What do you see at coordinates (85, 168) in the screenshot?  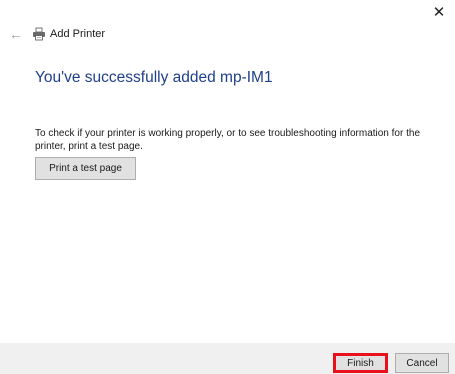 I see `print-test-page-button: Print a test page` at bounding box center [85, 168].